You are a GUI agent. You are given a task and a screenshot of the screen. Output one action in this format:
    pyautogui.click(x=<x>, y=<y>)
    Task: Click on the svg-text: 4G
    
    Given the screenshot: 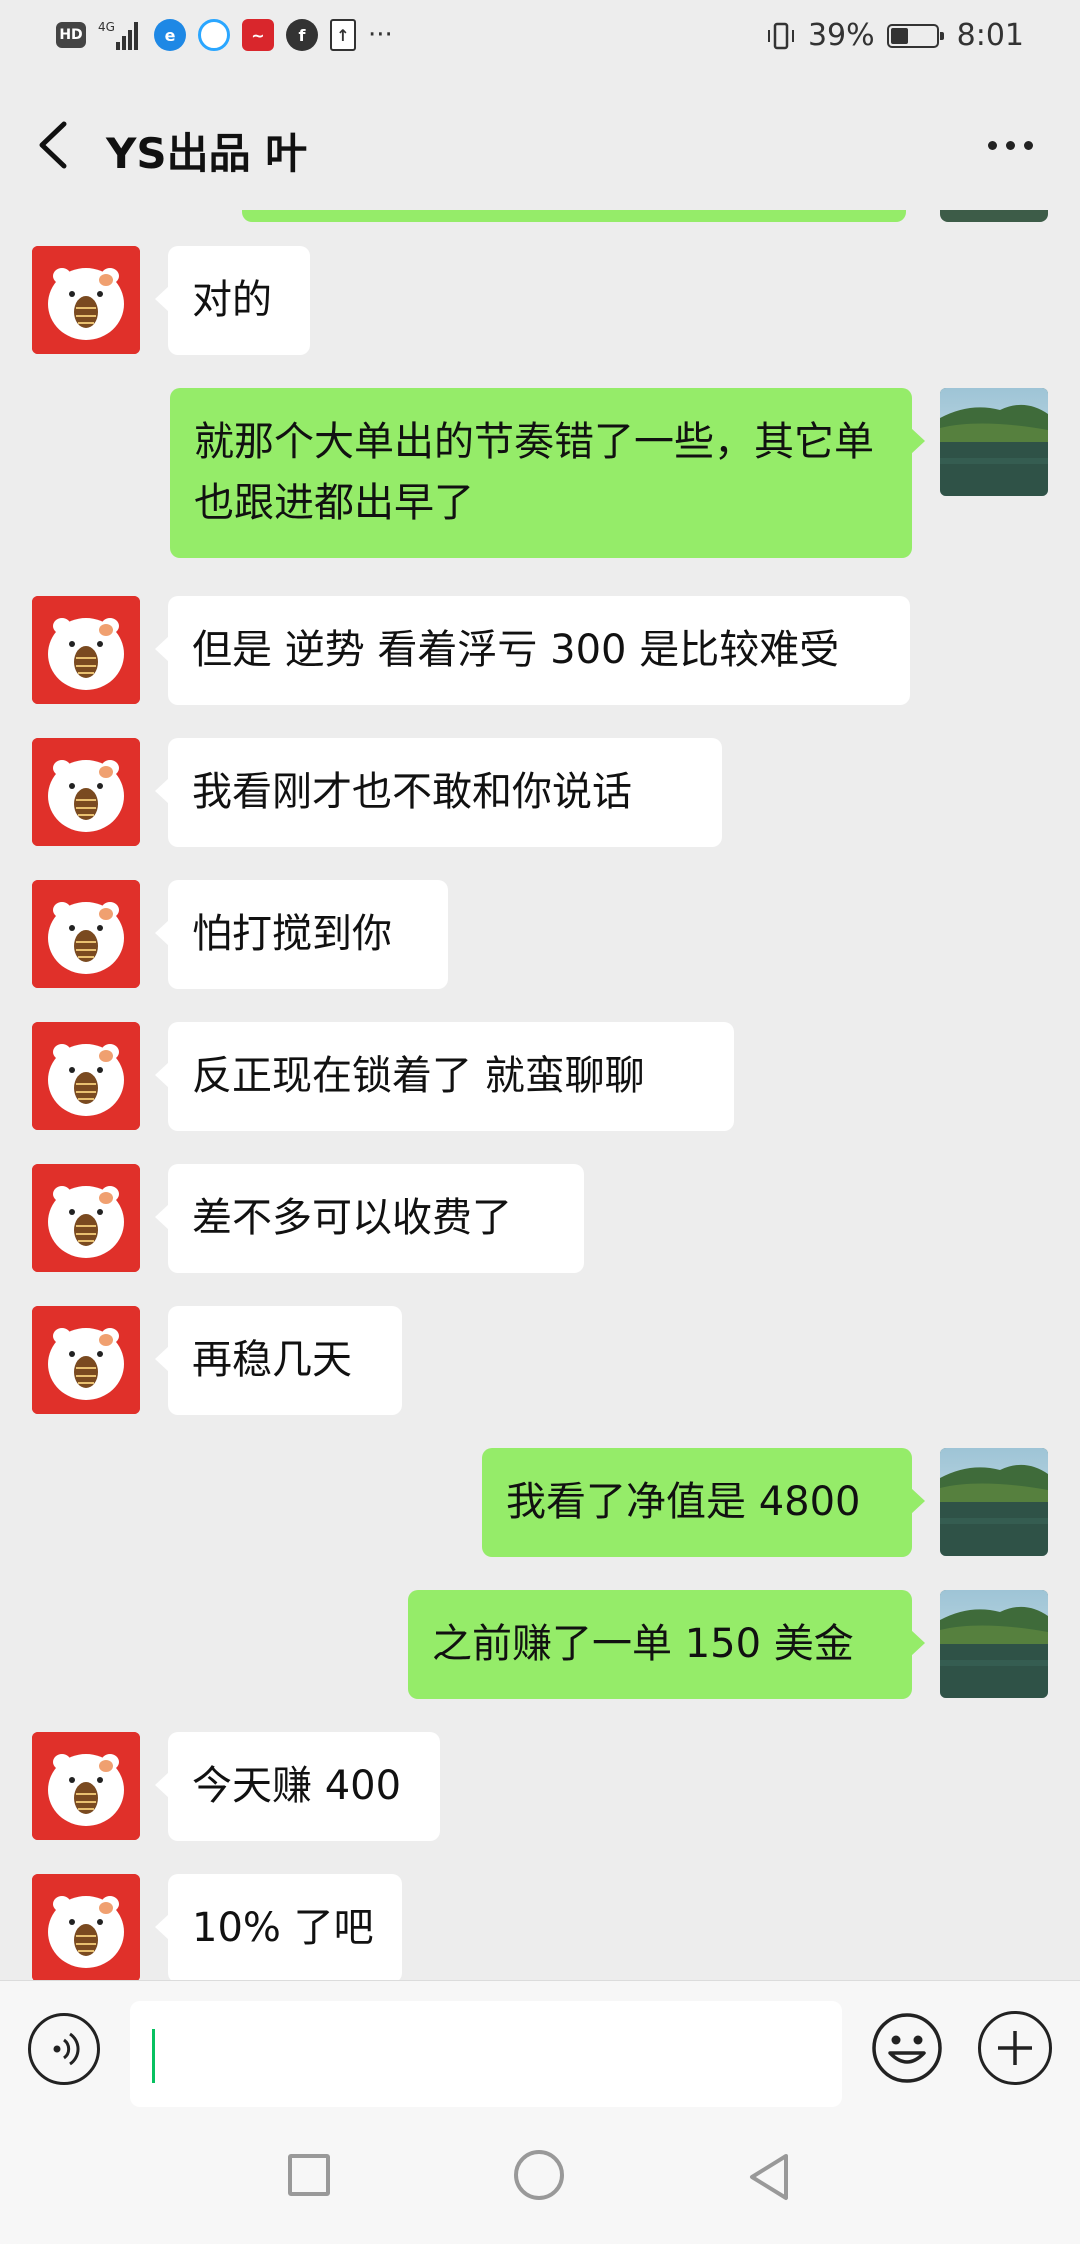 What is the action you would take?
    pyautogui.click(x=106, y=27)
    